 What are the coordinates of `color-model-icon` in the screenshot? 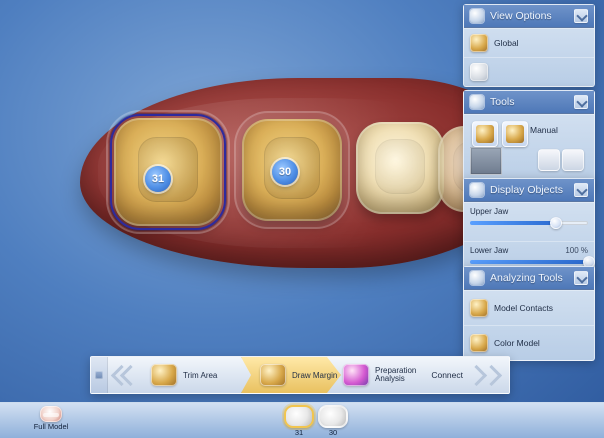 It's located at (479, 343).